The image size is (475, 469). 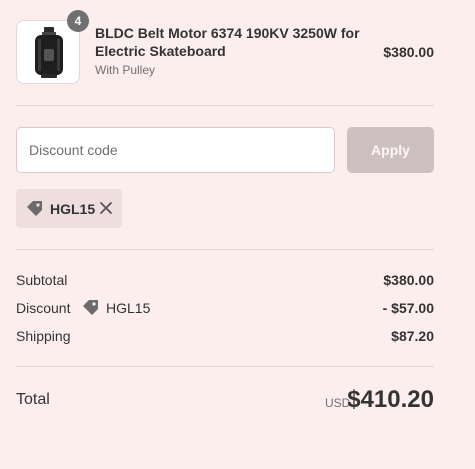 I want to click on apply-discount-button: Apply, so click(x=390, y=150).